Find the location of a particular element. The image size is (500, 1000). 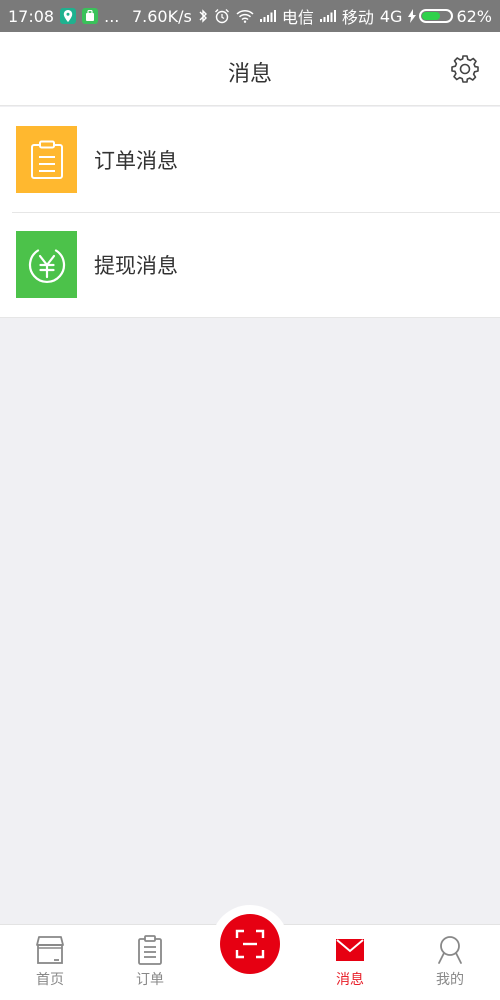

network-speed: 7.60K/s is located at coordinates (161, 16).